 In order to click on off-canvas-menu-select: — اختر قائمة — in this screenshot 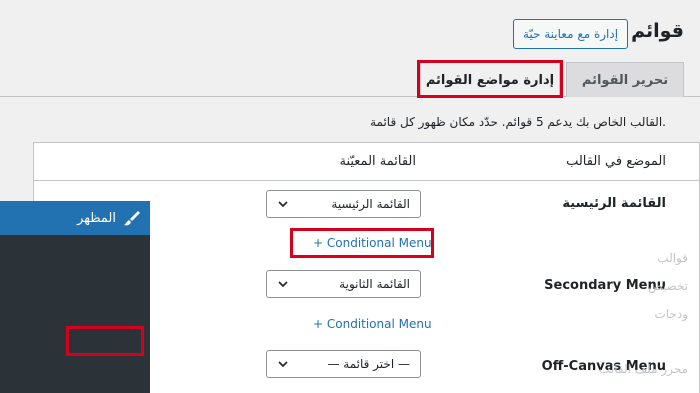, I will do `click(343, 364)`.